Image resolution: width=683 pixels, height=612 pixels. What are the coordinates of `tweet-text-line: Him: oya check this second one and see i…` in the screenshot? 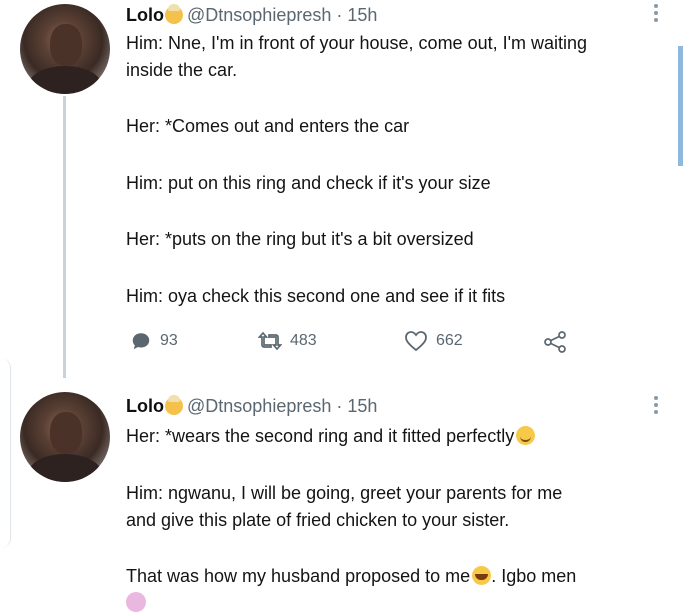 It's located at (316, 296).